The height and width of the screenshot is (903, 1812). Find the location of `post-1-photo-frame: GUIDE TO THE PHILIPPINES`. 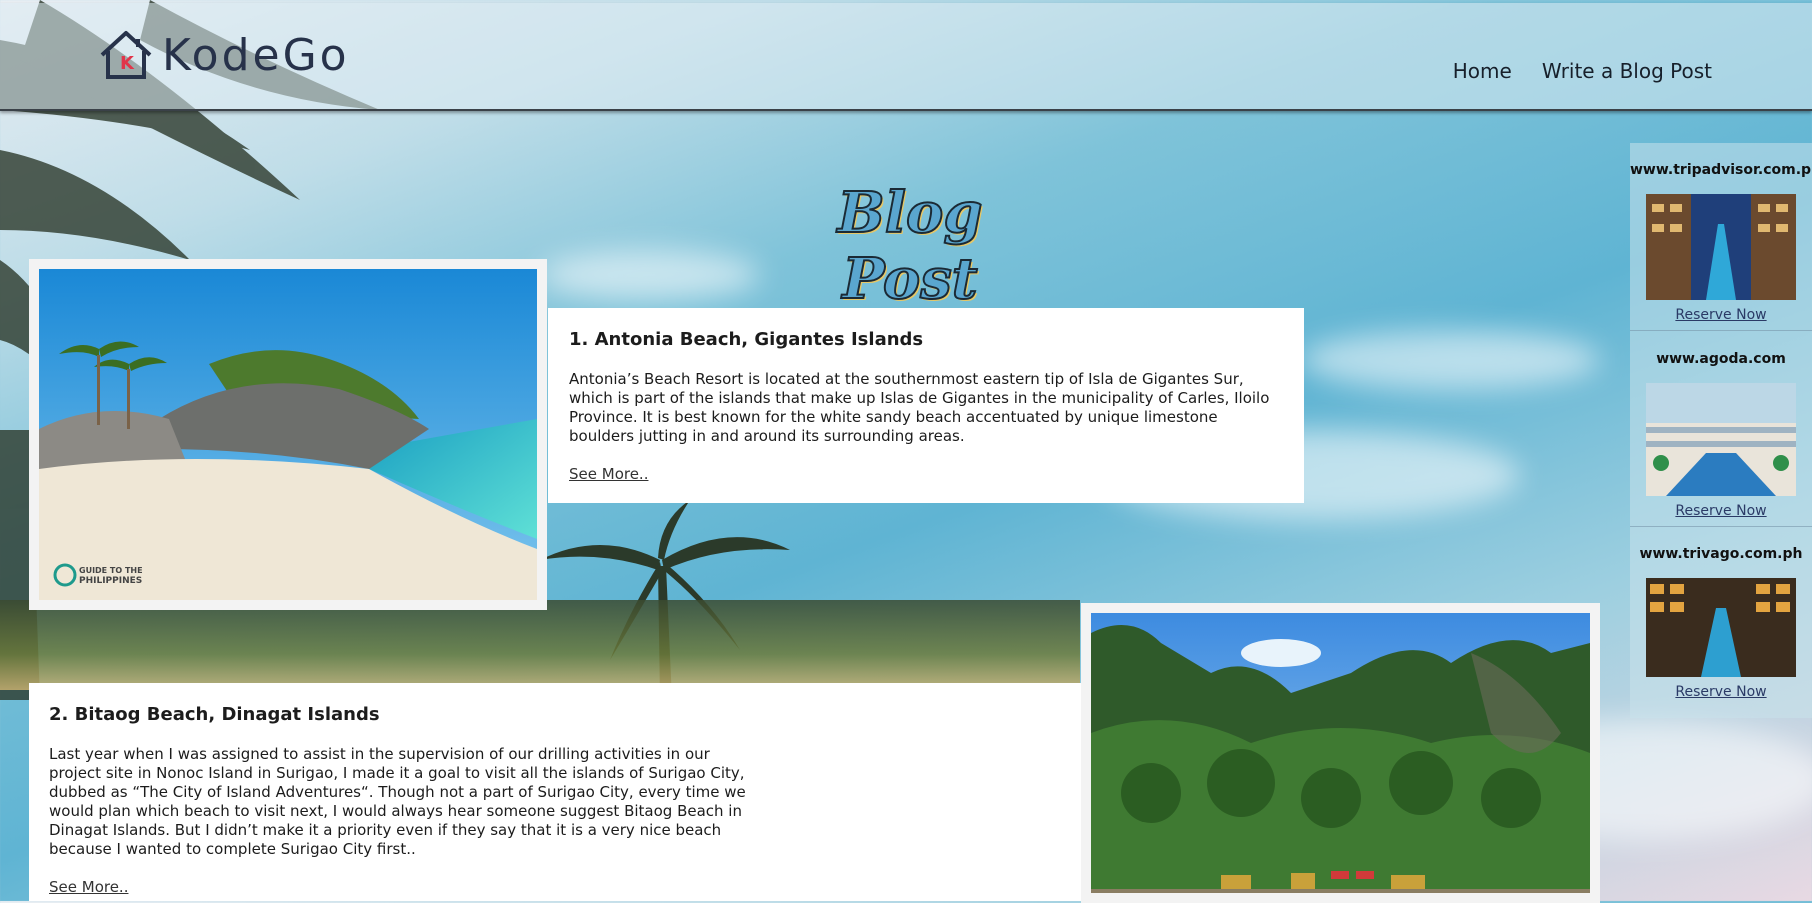

post-1-photo-frame: GUIDE TO THE PHILIPPINES is located at coordinates (288, 434).